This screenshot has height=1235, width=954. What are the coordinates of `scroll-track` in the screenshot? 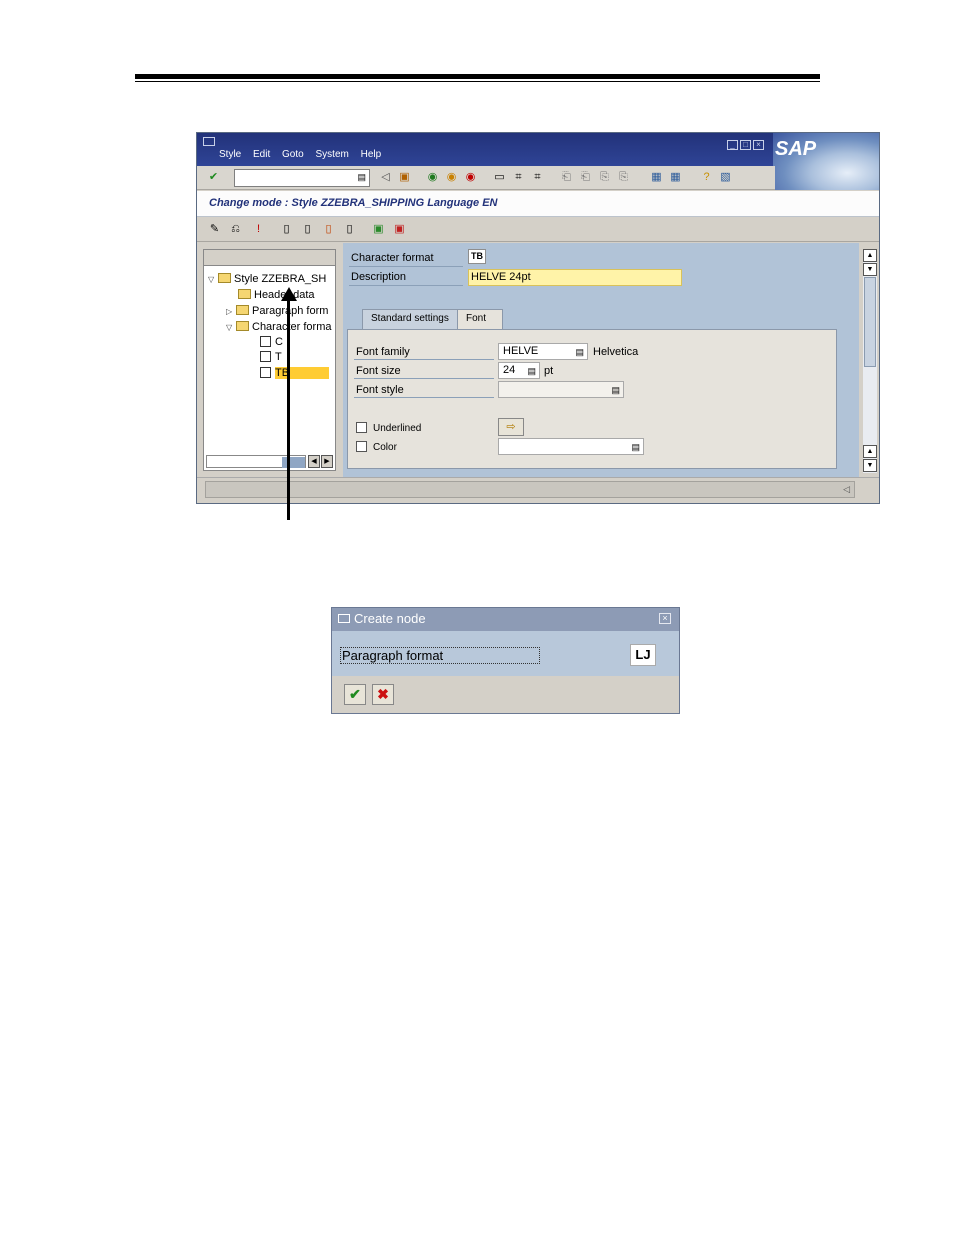 It's located at (256, 461).